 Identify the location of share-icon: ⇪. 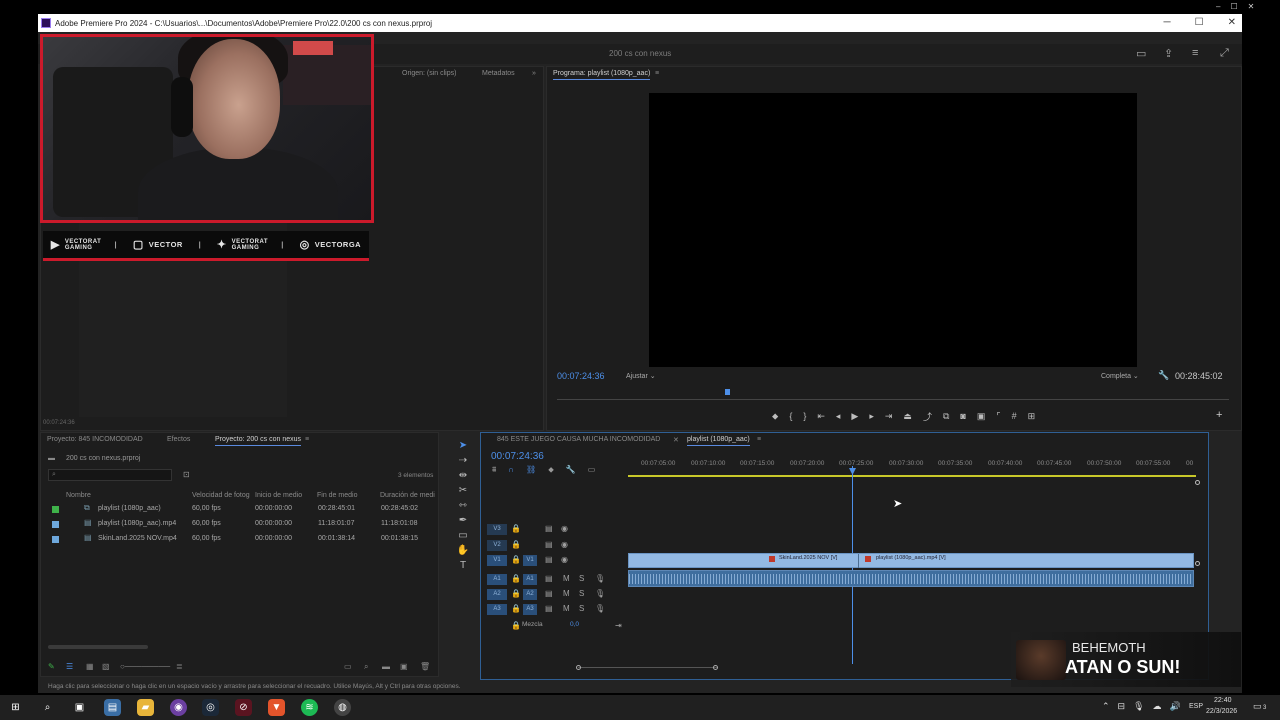
(1168, 53).